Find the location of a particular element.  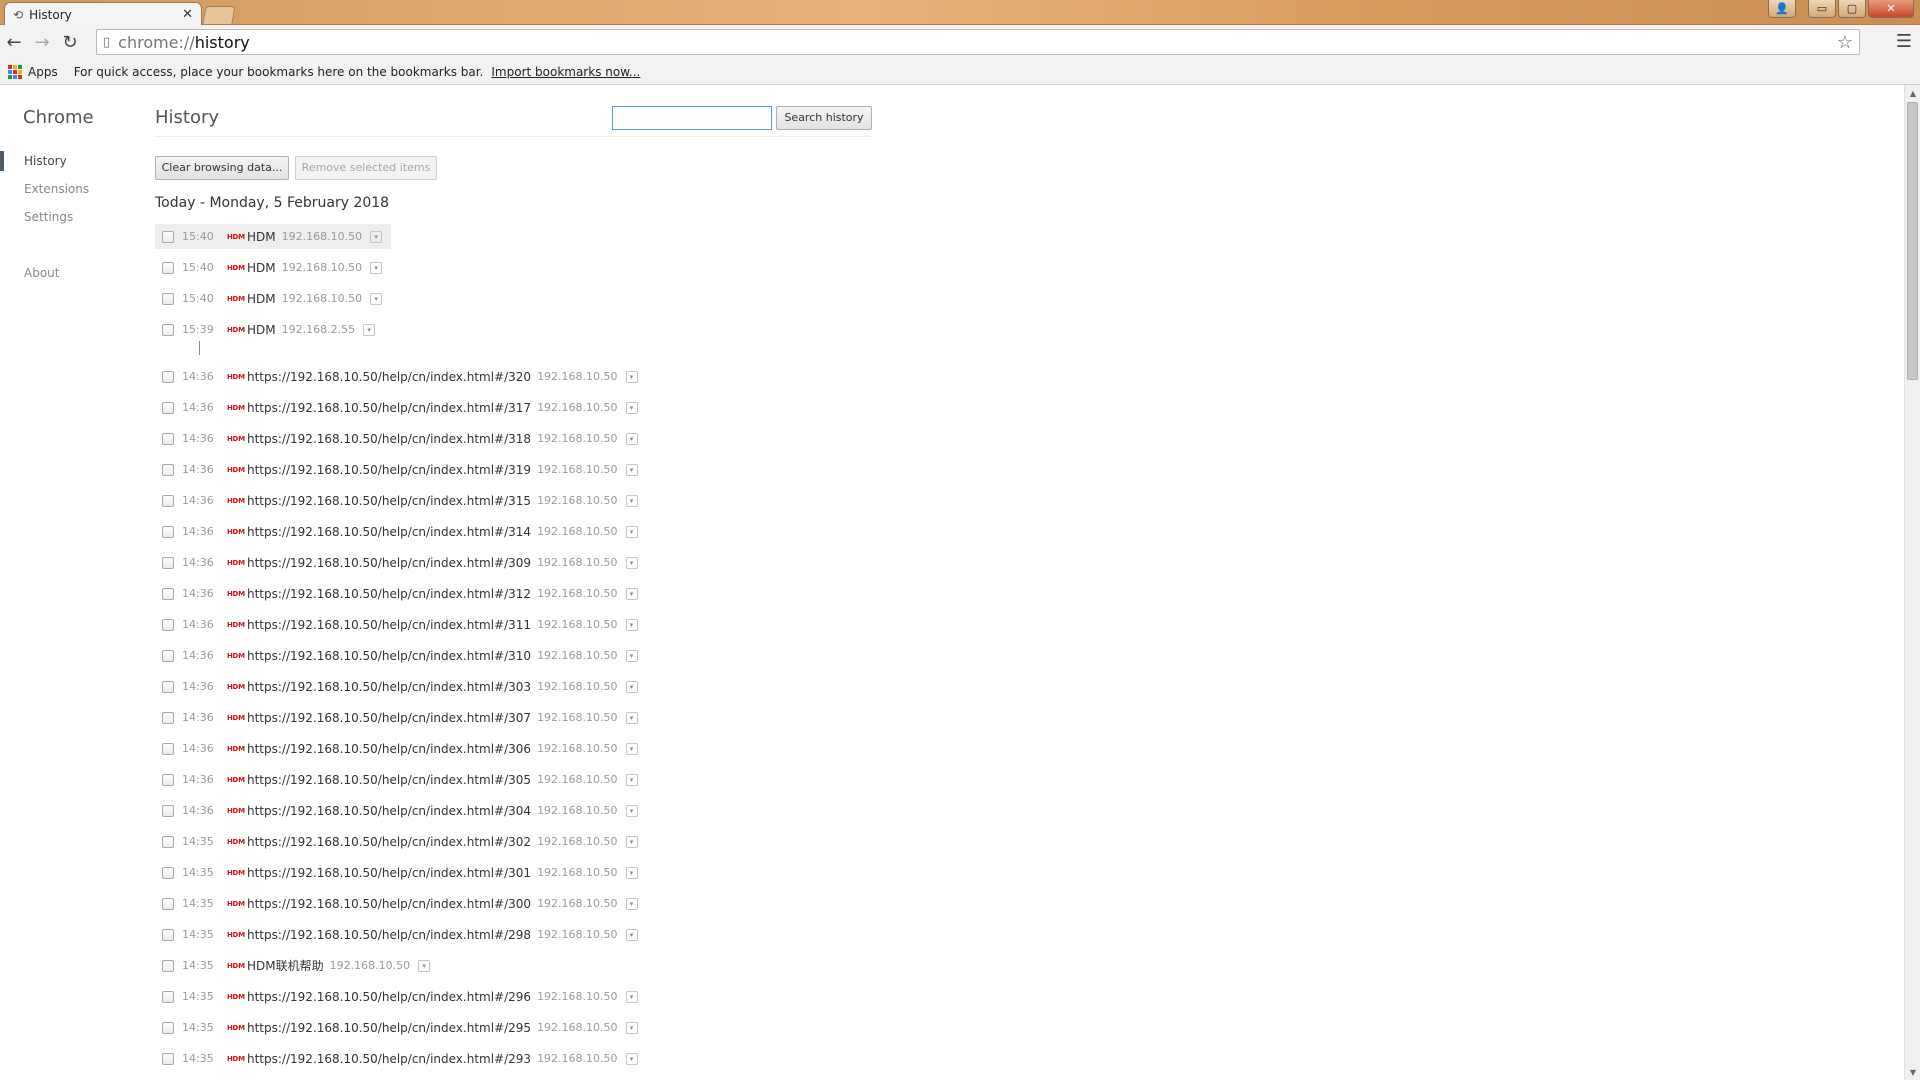

apps-label: Apps is located at coordinates (43, 72).